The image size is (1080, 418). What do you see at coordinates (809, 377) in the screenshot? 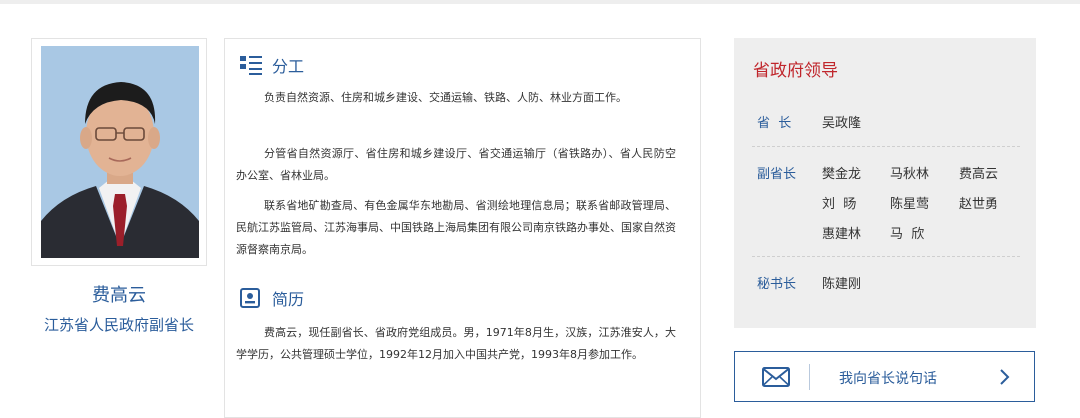
I see `button-separator` at bounding box center [809, 377].